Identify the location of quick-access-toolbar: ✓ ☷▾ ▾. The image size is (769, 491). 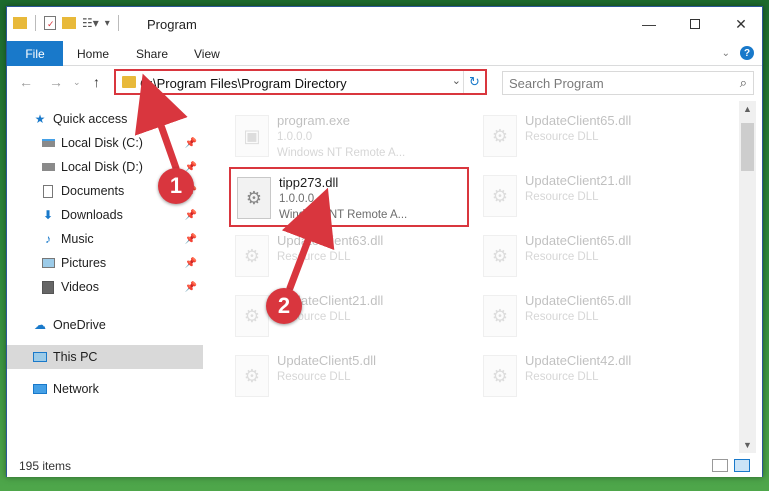
(67, 23).